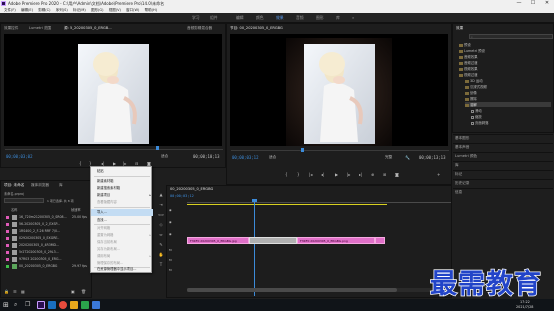  What do you see at coordinates (320, 18) in the screenshot?
I see `workspace-graphics: 图形` at bounding box center [320, 18].